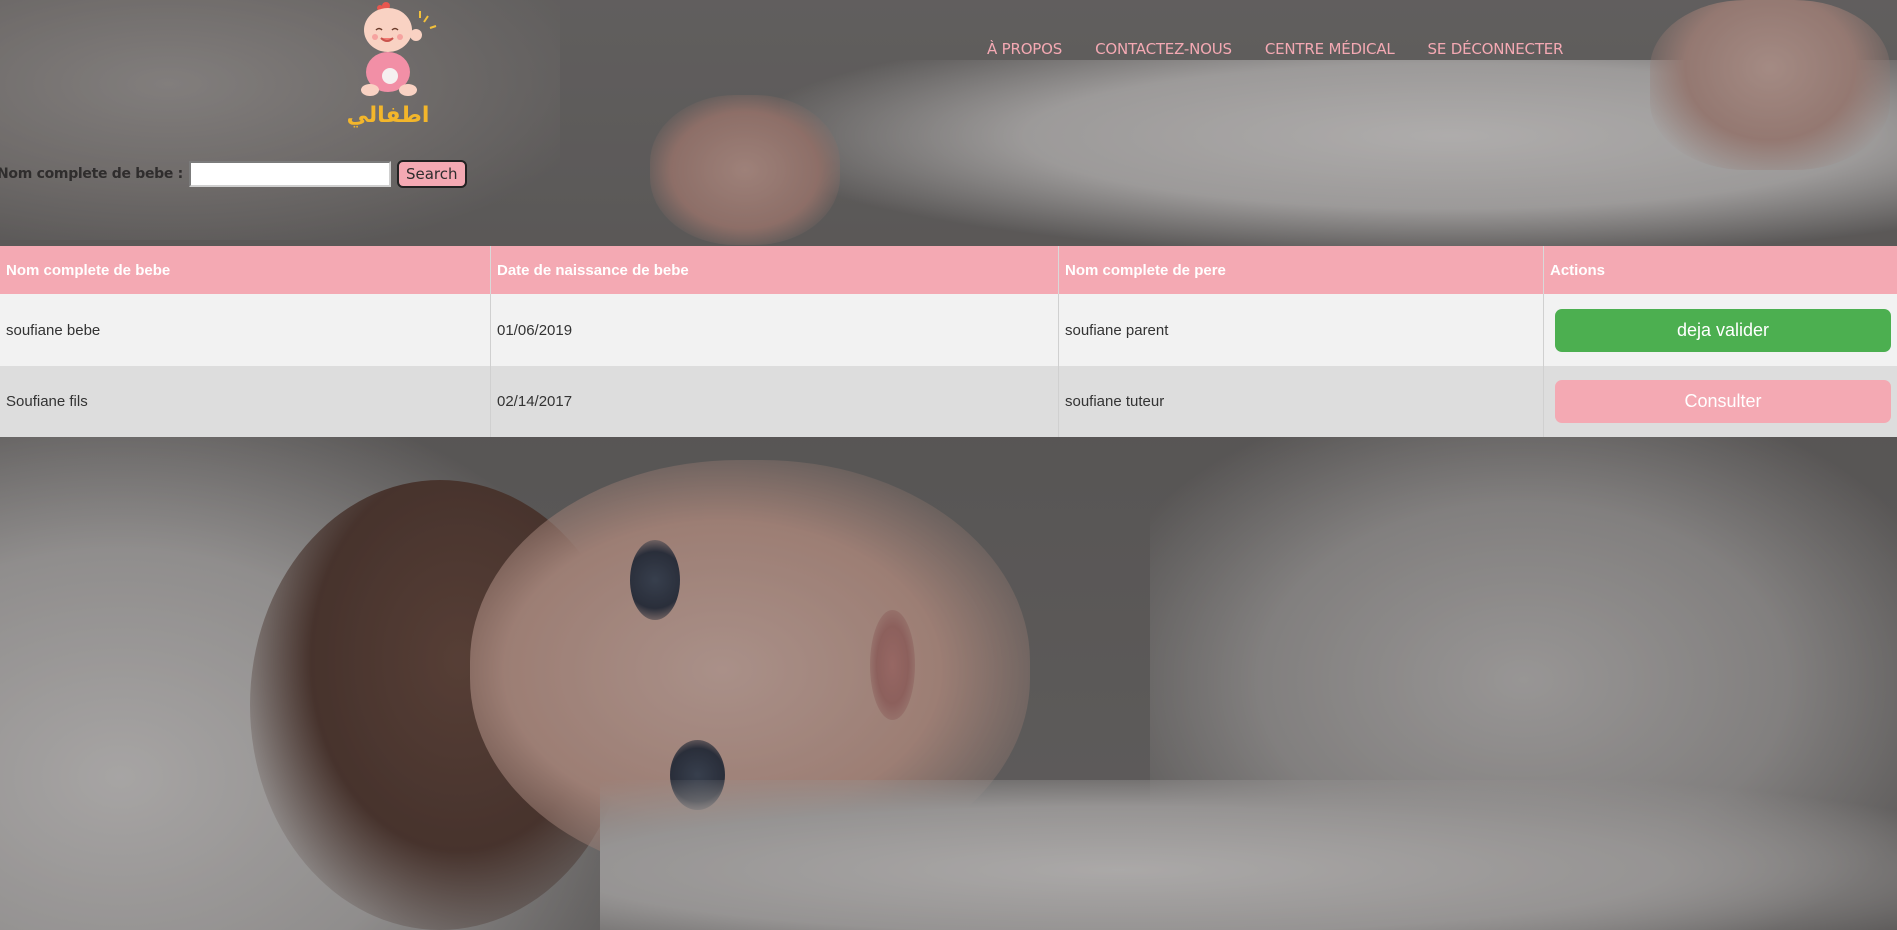  Describe the element at coordinates (431, 174) in the screenshot. I see `search-button: Search` at that location.